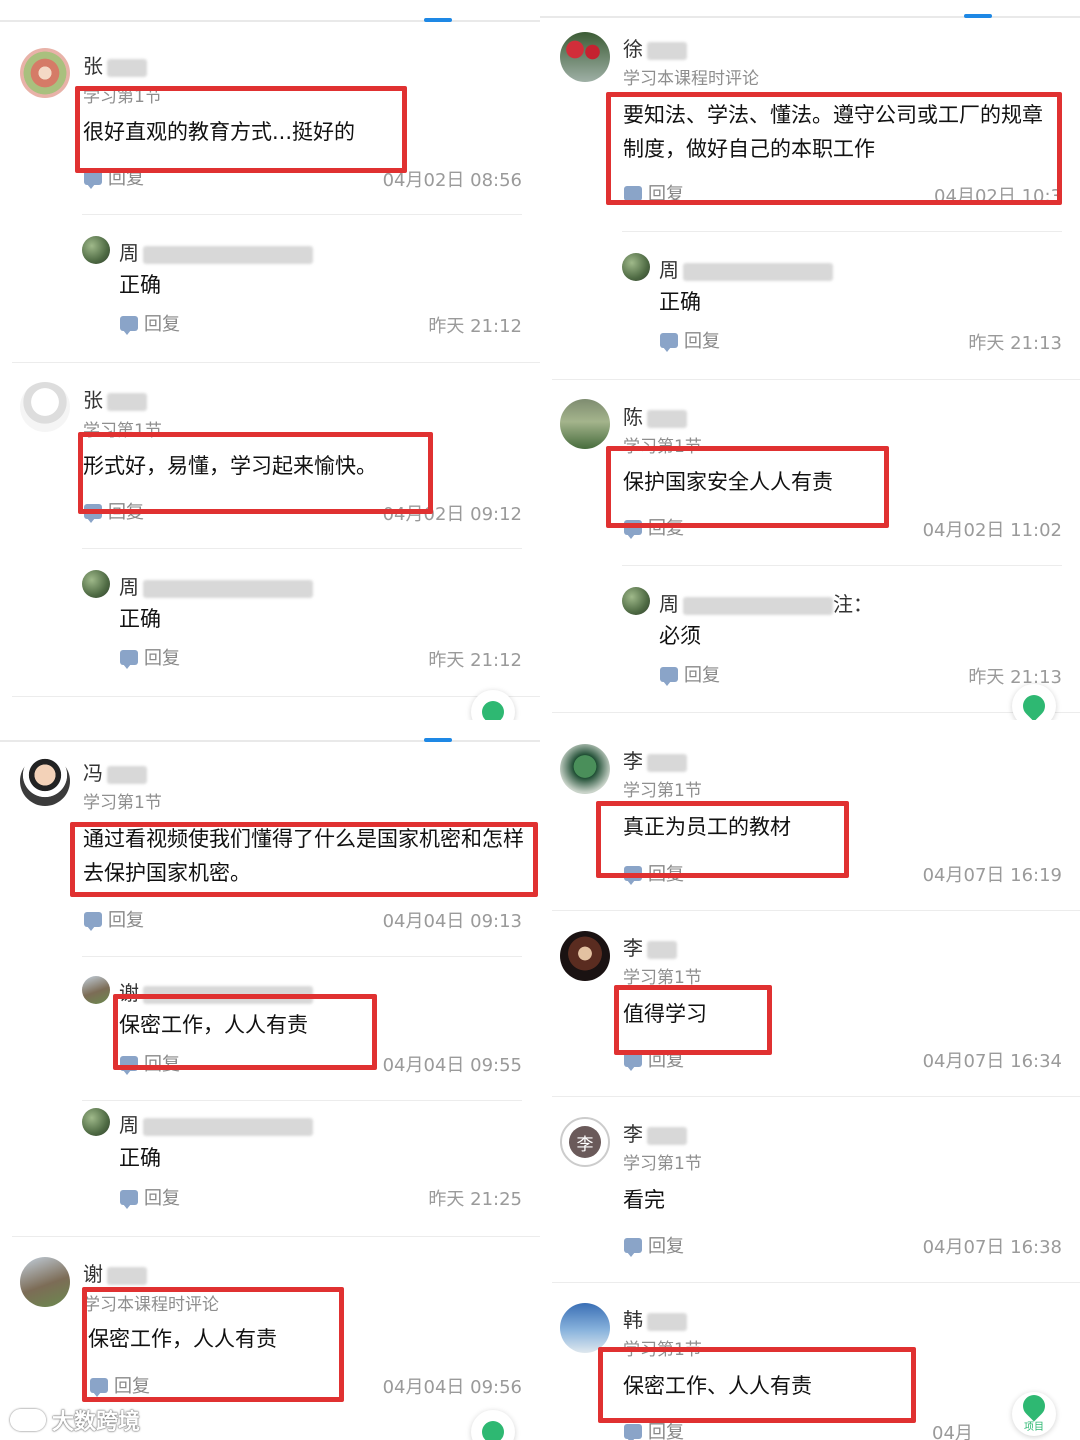 The width and height of the screenshot is (1080, 1440). What do you see at coordinates (1015, 343) in the screenshot?
I see `comment-time: 昨天 21:13` at bounding box center [1015, 343].